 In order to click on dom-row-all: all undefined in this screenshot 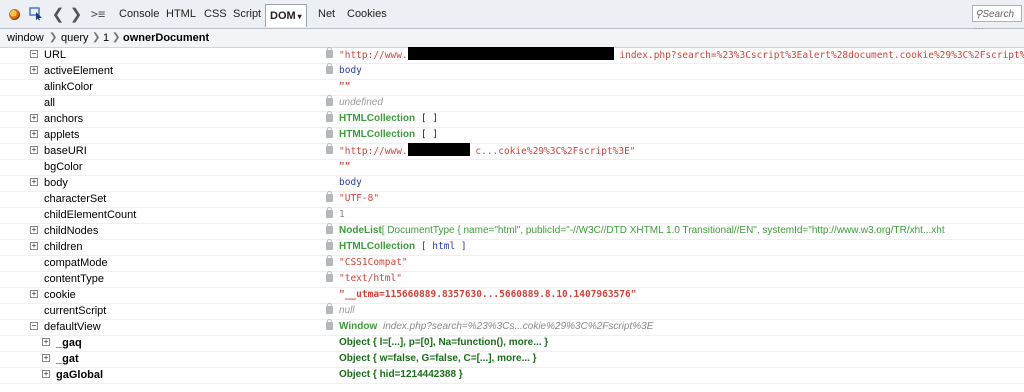, I will do `click(512, 103)`.